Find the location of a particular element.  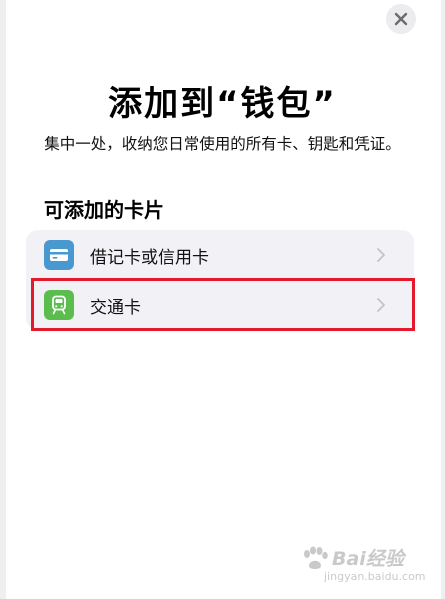

baidu-watermark: Bai经验 jingyan.baidu.com is located at coordinates (363, 566).